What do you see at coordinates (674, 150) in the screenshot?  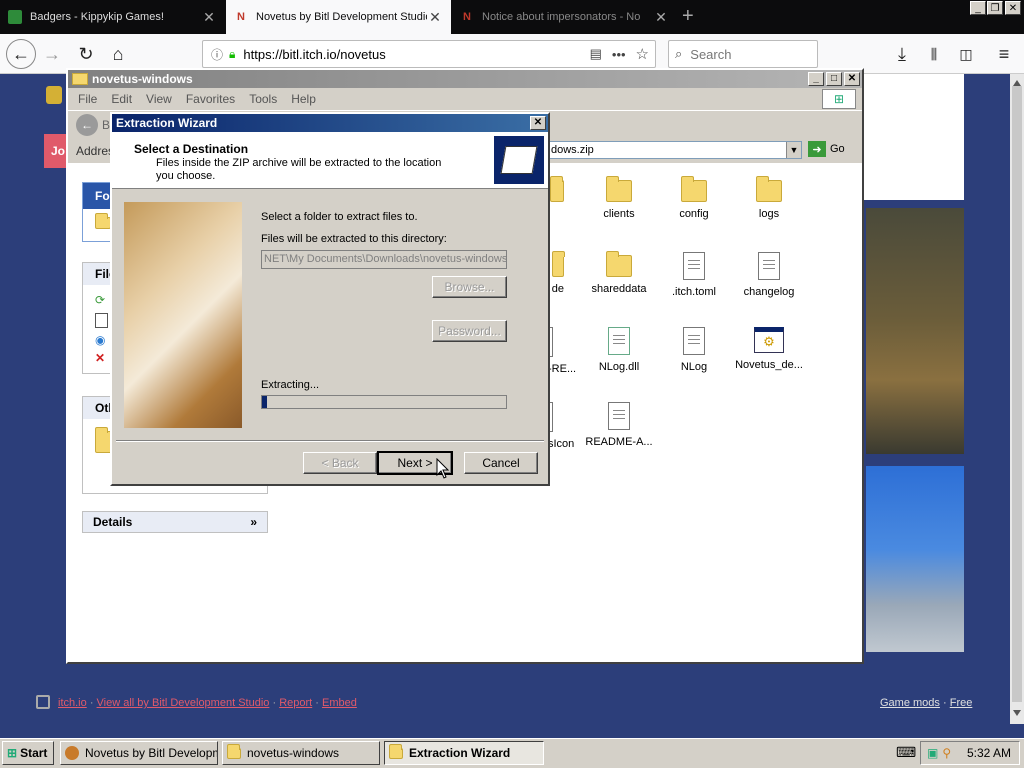 I see `address-input: dows.zip ▼` at bounding box center [674, 150].